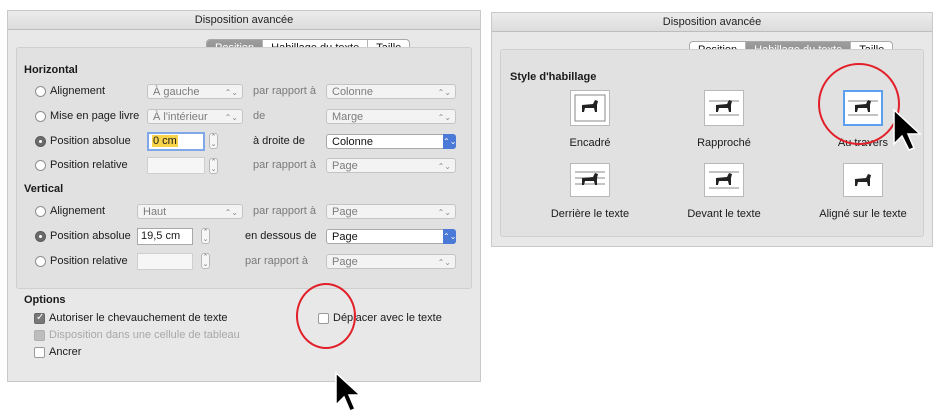  I want to click on h-book-layout-label: Mise en page livre, so click(95, 116).